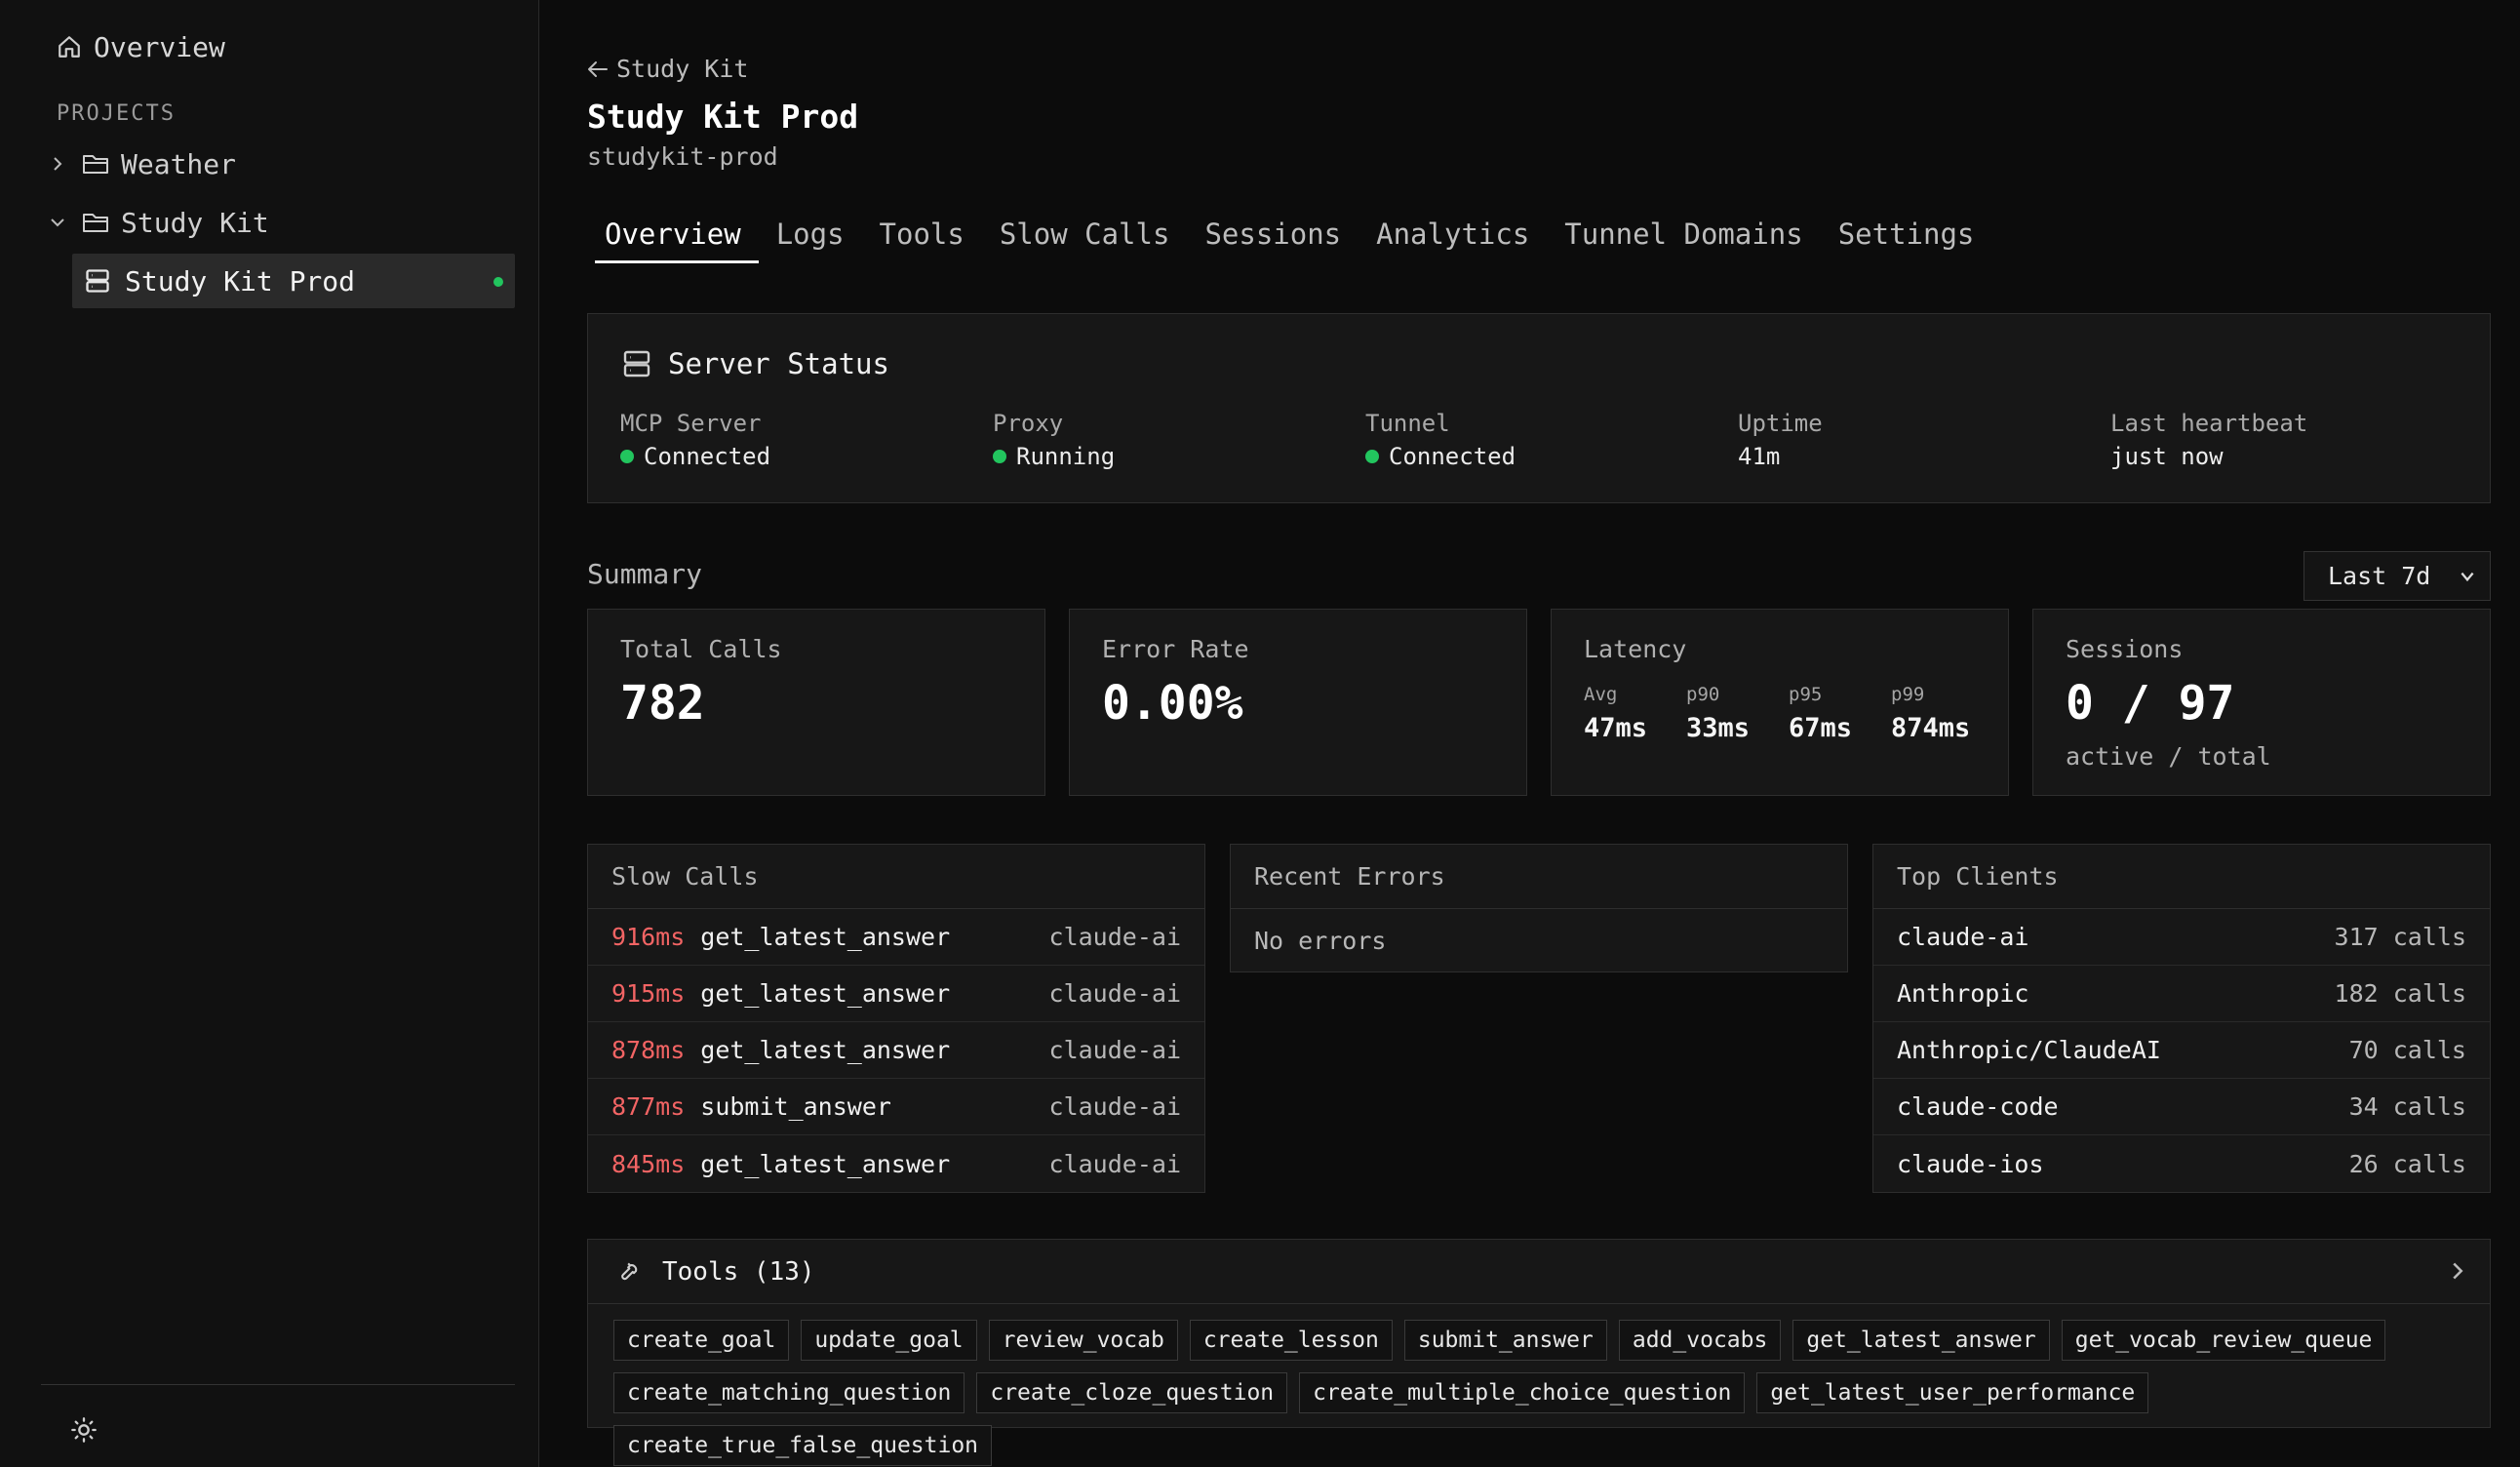  Describe the element at coordinates (1963, 994) in the screenshot. I see `client-name: Anthropic` at that location.